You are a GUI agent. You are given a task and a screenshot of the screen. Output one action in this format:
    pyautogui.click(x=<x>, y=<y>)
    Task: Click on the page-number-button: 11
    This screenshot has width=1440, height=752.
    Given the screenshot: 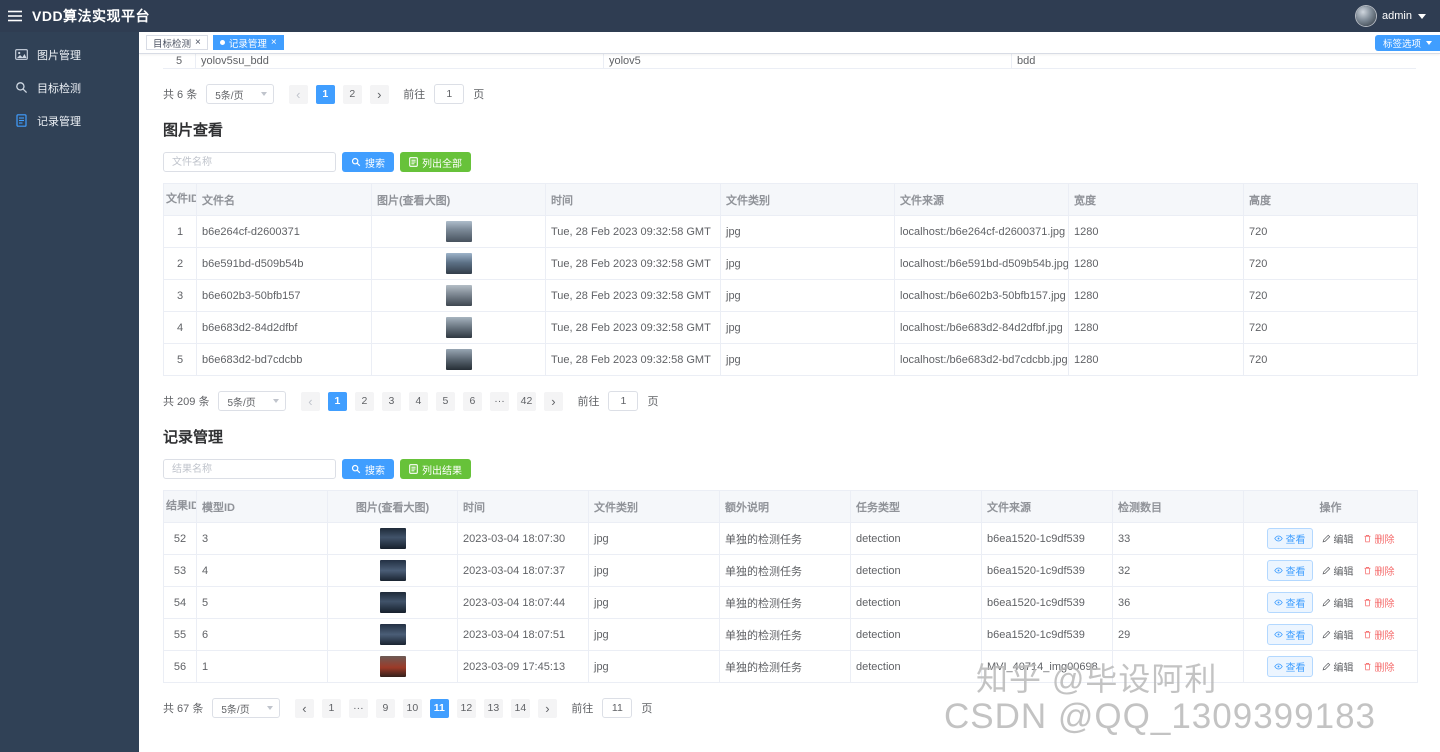 What is the action you would take?
    pyautogui.click(x=439, y=708)
    